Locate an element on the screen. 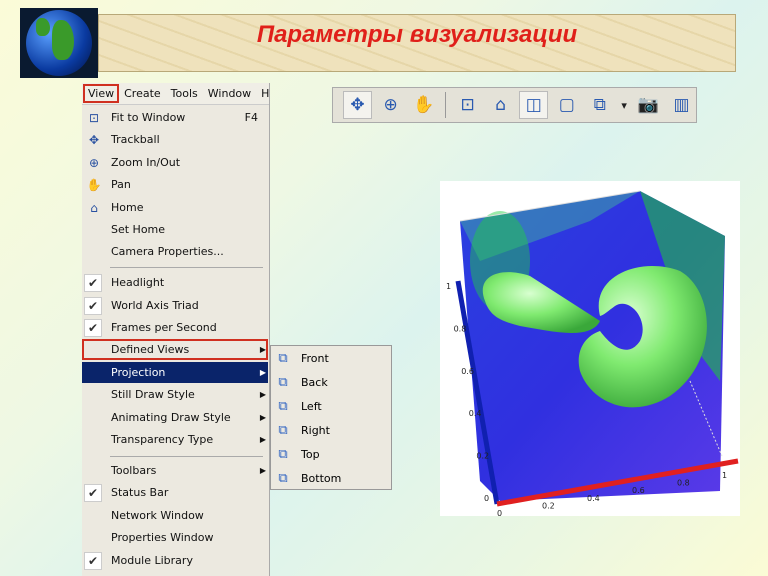 The image size is (768, 576). view-toolbar: ✥ ⊕ ✋ ⊡ ⌂ ◫ ▢ ⧉ ▾ 📷 ▥ is located at coordinates (514, 105).